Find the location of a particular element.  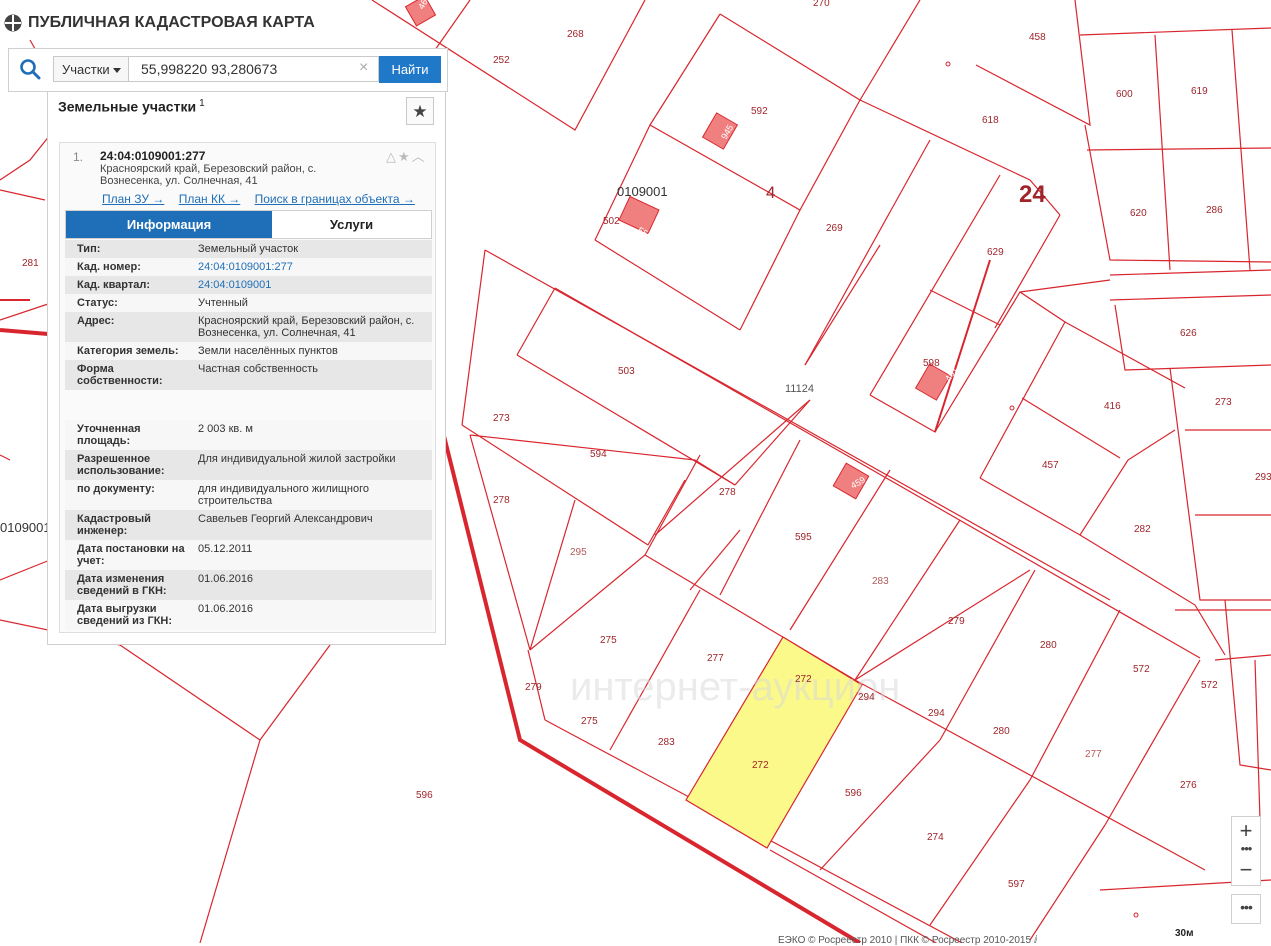

parcel-label: 282 is located at coordinates (1142, 529).